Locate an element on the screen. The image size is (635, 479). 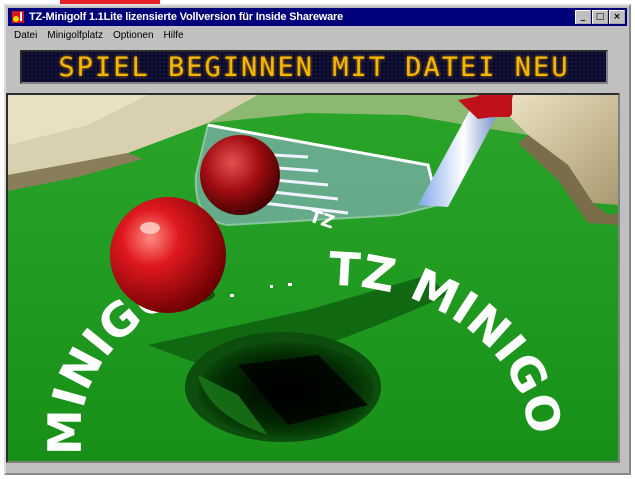
window-controls: _ □ × is located at coordinates (600, 17).